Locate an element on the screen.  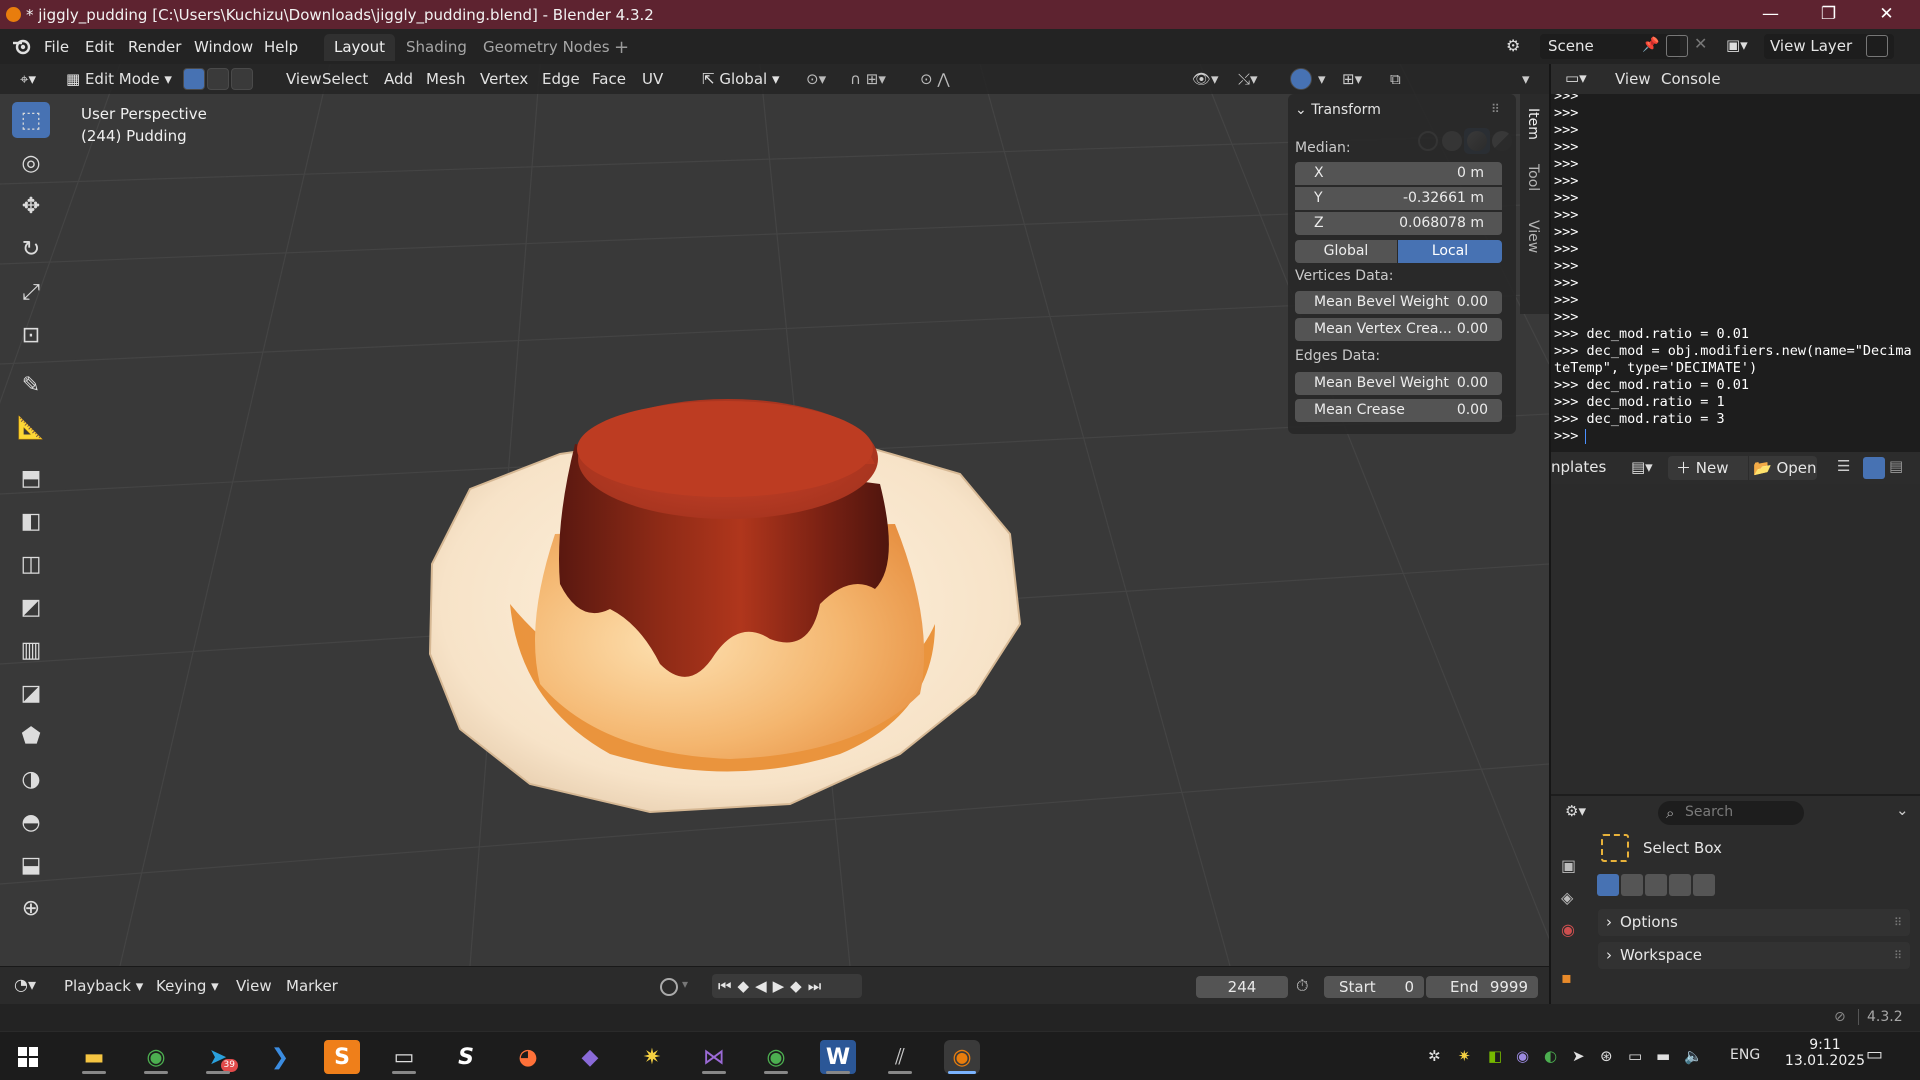
vertex-crease-field: Mean Vertex Crea... 0.00 is located at coordinates (1398, 329).